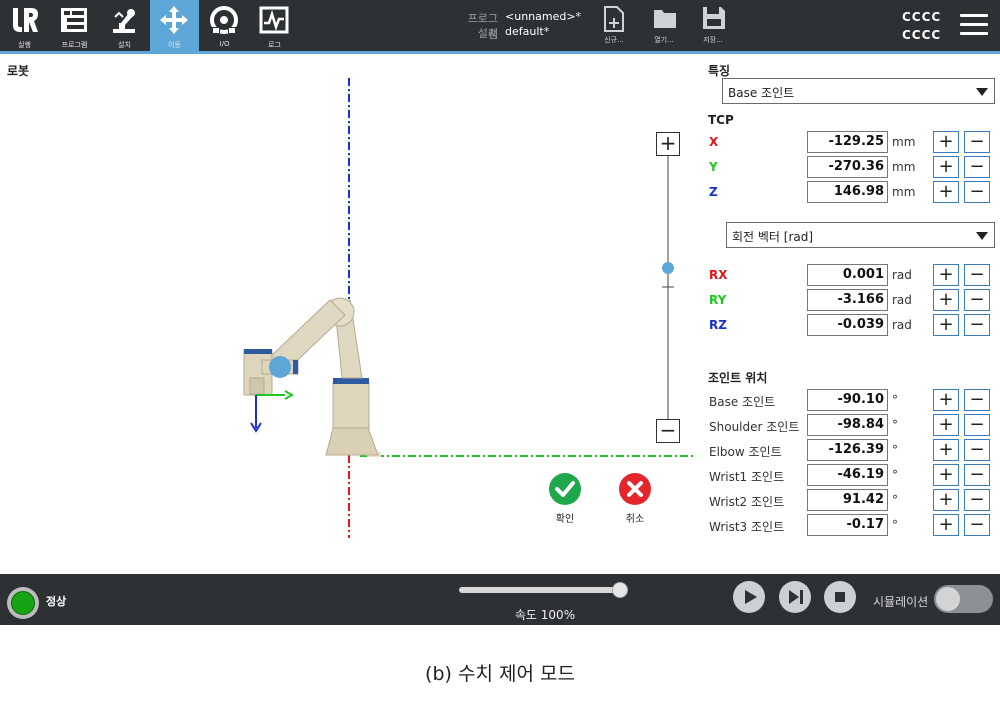 This screenshot has height=701, width=1000. Describe the element at coordinates (124, 25) in the screenshot. I see `tab-installation: 설치` at that location.